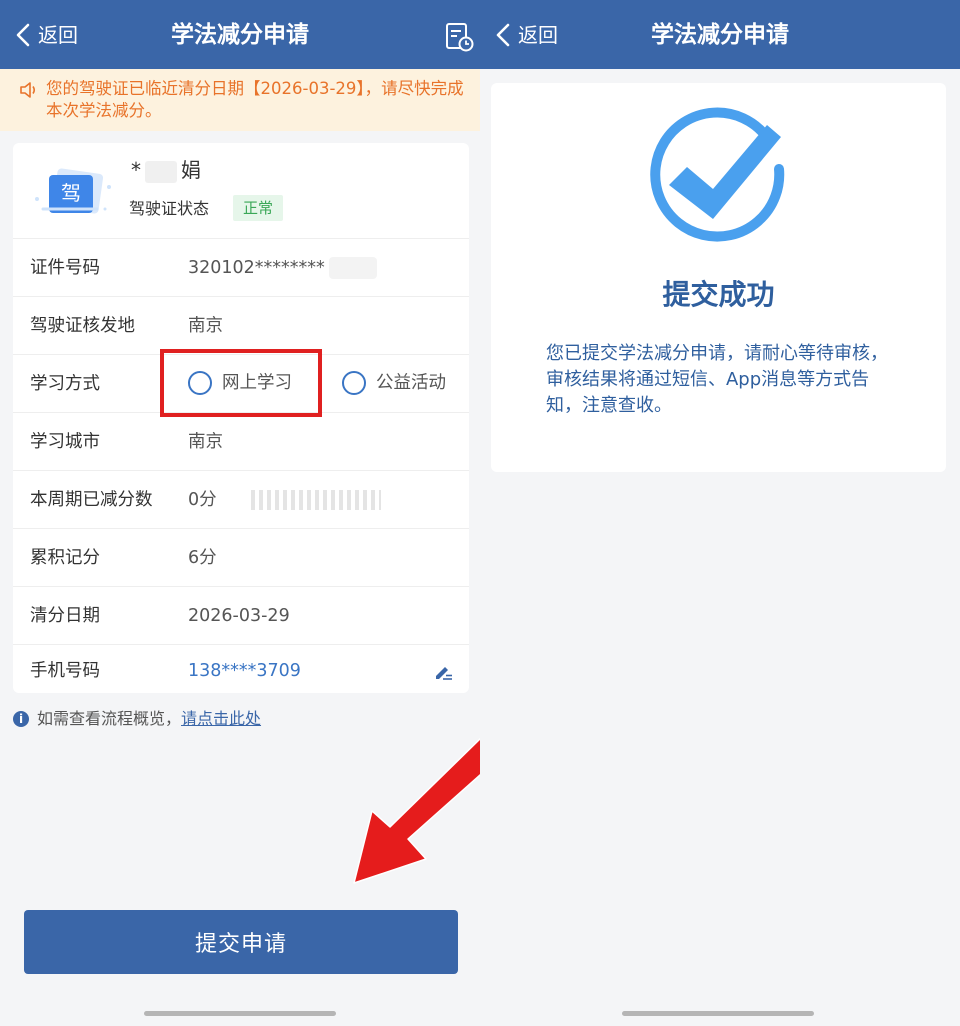 This screenshot has width=960, height=1026. I want to click on info-icon: i, so click(21, 719).